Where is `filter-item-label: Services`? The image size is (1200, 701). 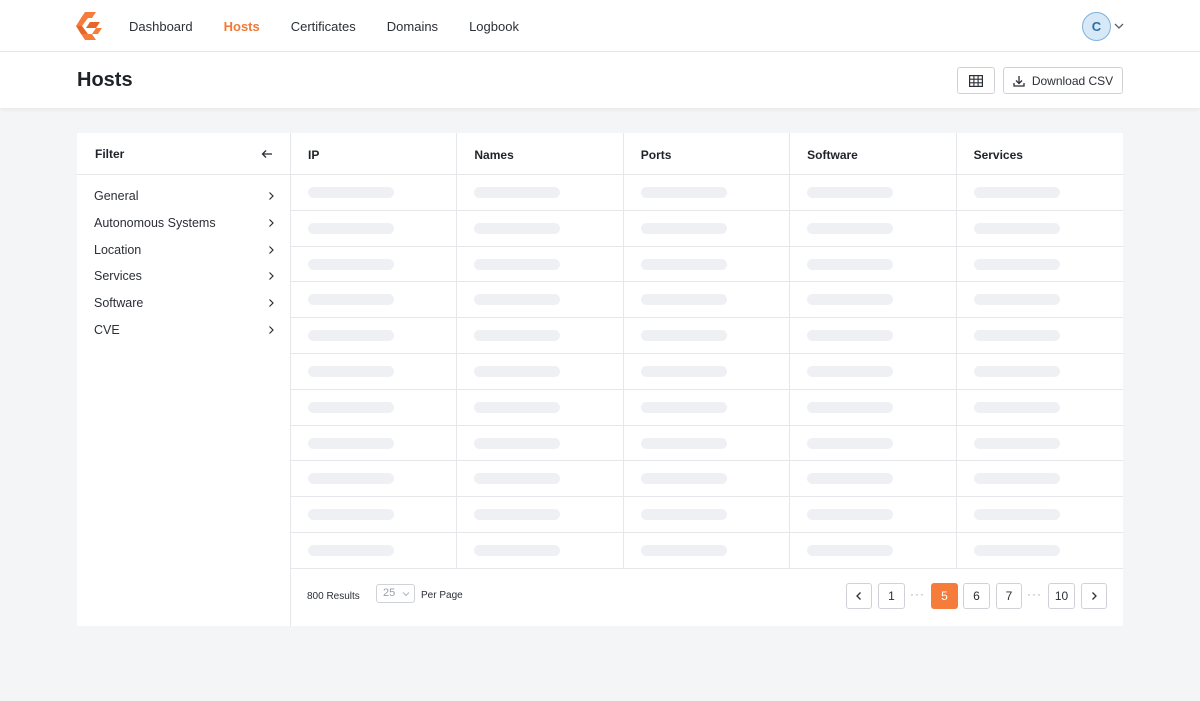 filter-item-label: Services is located at coordinates (118, 276).